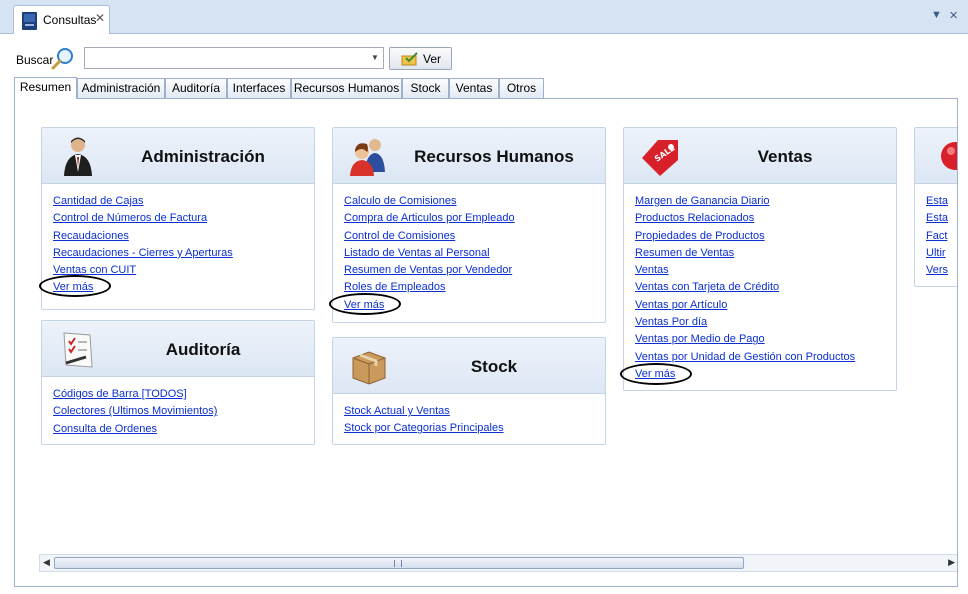 This screenshot has width=968, height=594. I want to click on horizontal-scrollbar: ◀ ▶, so click(498, 563).